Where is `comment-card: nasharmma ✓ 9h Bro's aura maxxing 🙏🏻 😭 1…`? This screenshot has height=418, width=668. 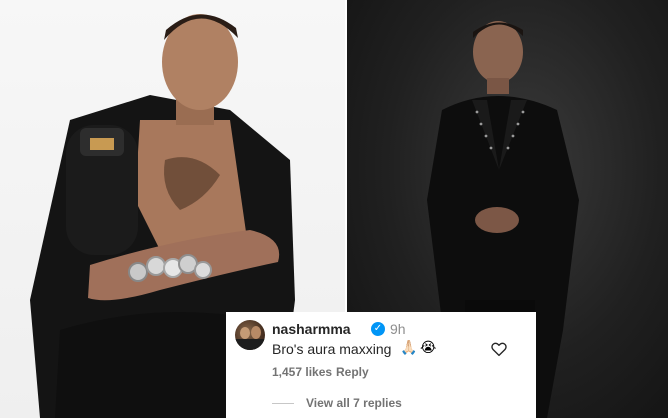
comment-card: nasharmma ✓ 9h Bro's aura maxxing 🙏🏻 😭 1… is located at coordinates (381, 365).